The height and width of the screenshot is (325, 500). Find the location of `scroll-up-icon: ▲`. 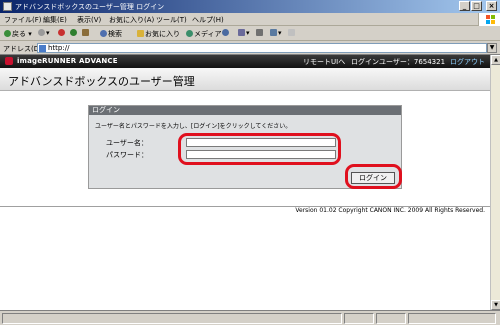

scroll-up-icon: ▲ is located at coordinates (495, 60).